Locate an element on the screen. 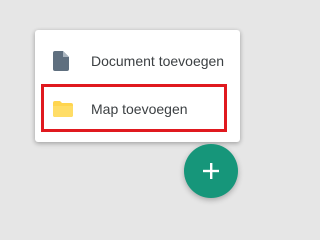 The height and width of the screenshot is (240, 320). add-document-menu-item: Document toevoegen is located at coordinates (137, 61).